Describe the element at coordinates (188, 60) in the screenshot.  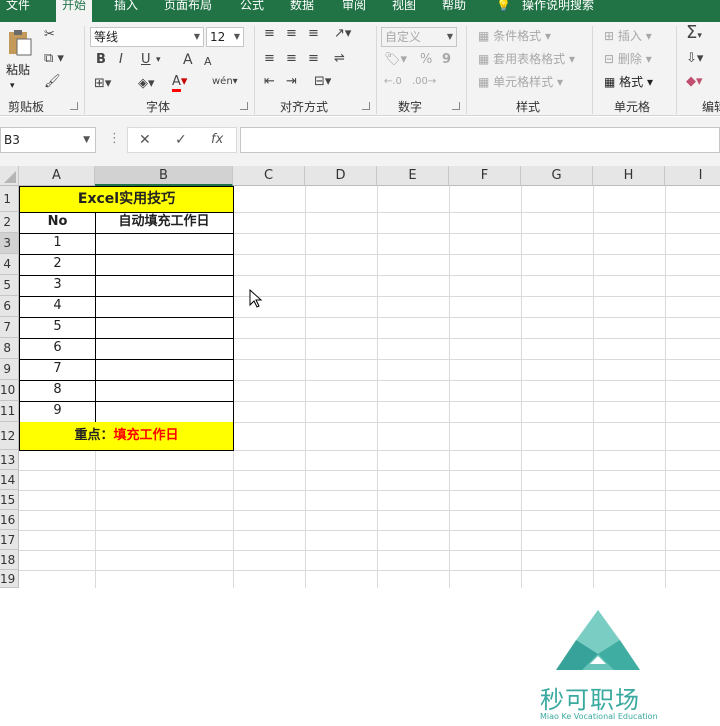
I see `increase-font-button: A` at that location.